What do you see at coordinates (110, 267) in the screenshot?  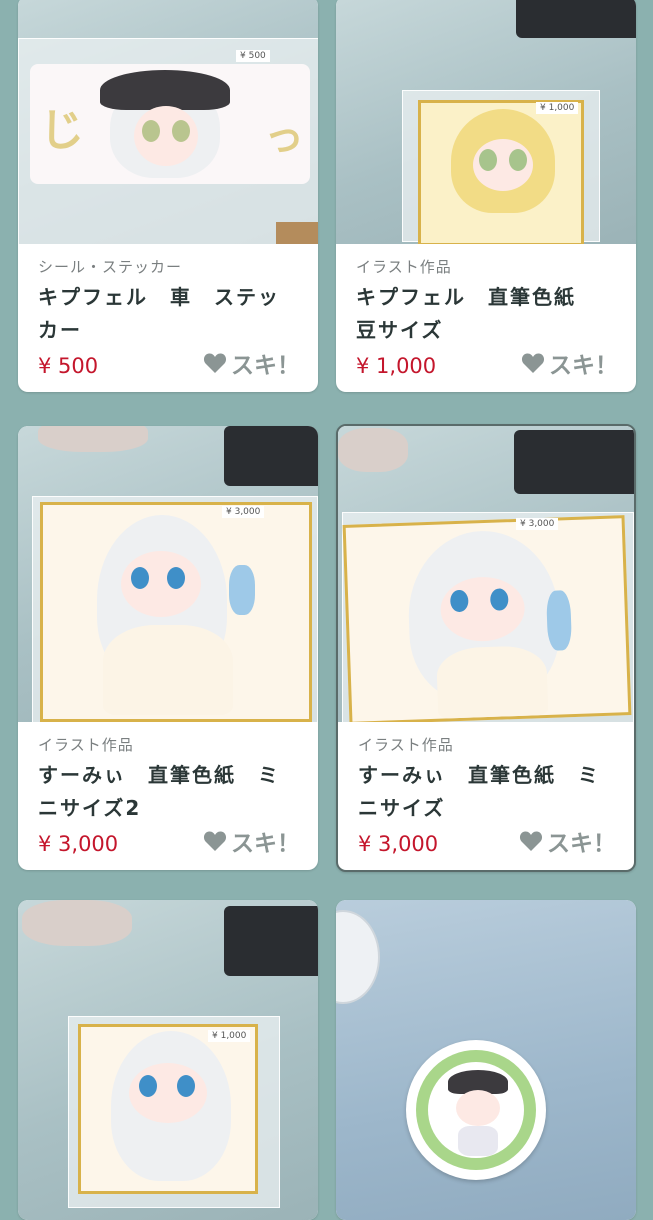 I see `product-category: シール・ステッカー` at bounding box center [110, 267].